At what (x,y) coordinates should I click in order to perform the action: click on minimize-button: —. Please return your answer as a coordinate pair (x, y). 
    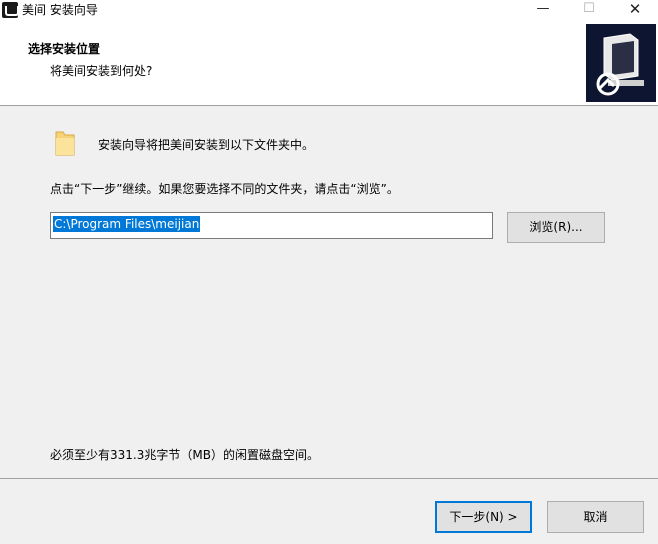
    Looking at the image, I should click on (543, 10).